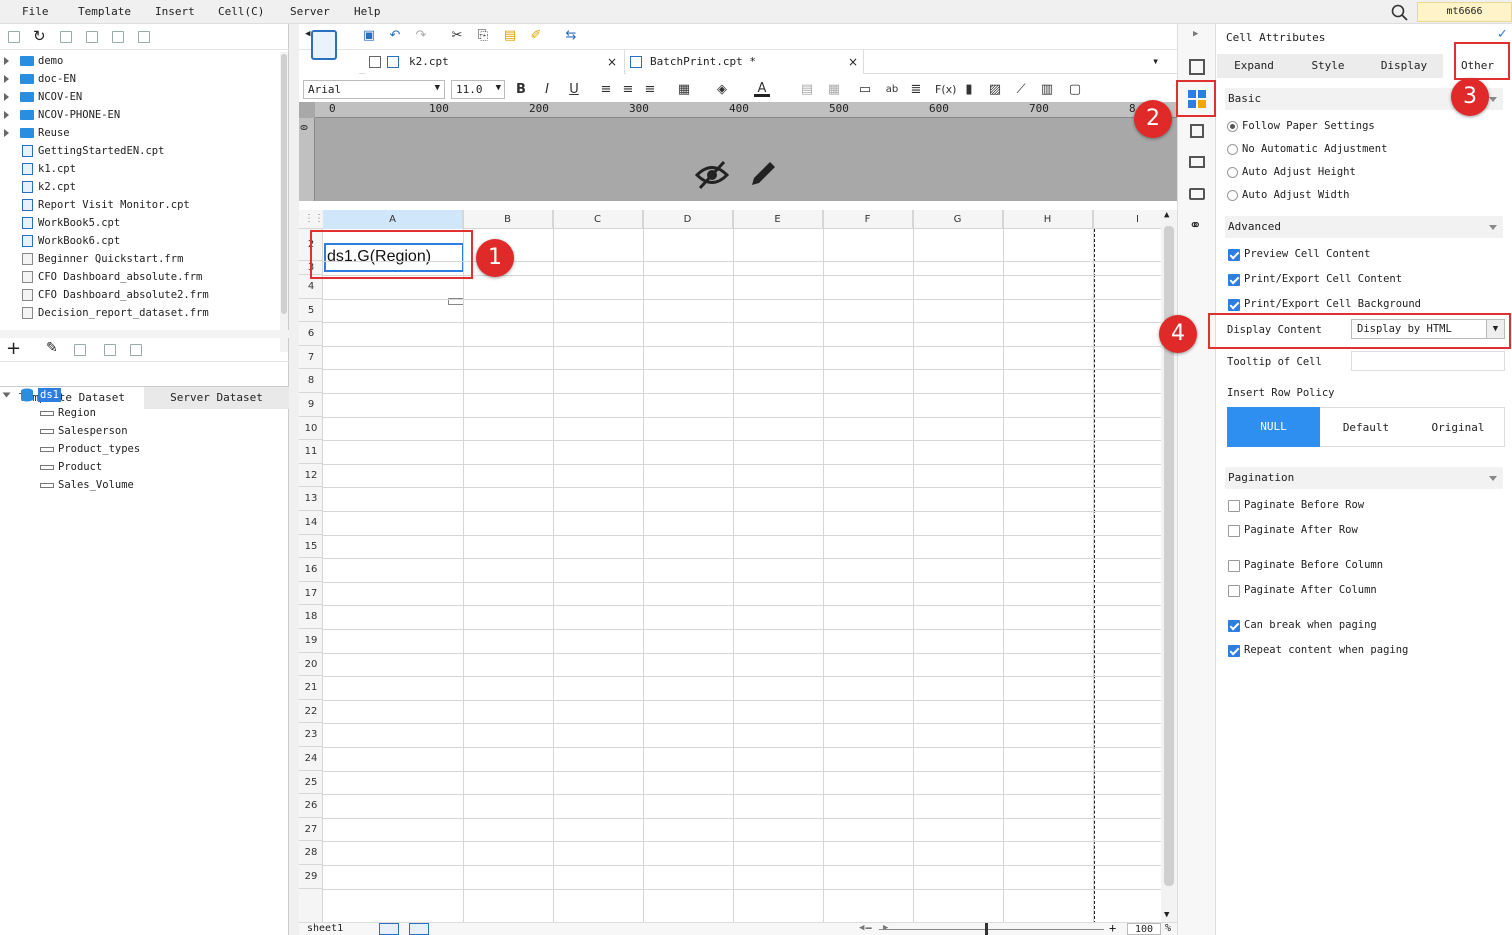 Image resolution: width=1512 pixels, height=935 pixels. Describe the element at coordinates (861, 928) in the screenshot. I see `prev-icon: ◀` at that location.